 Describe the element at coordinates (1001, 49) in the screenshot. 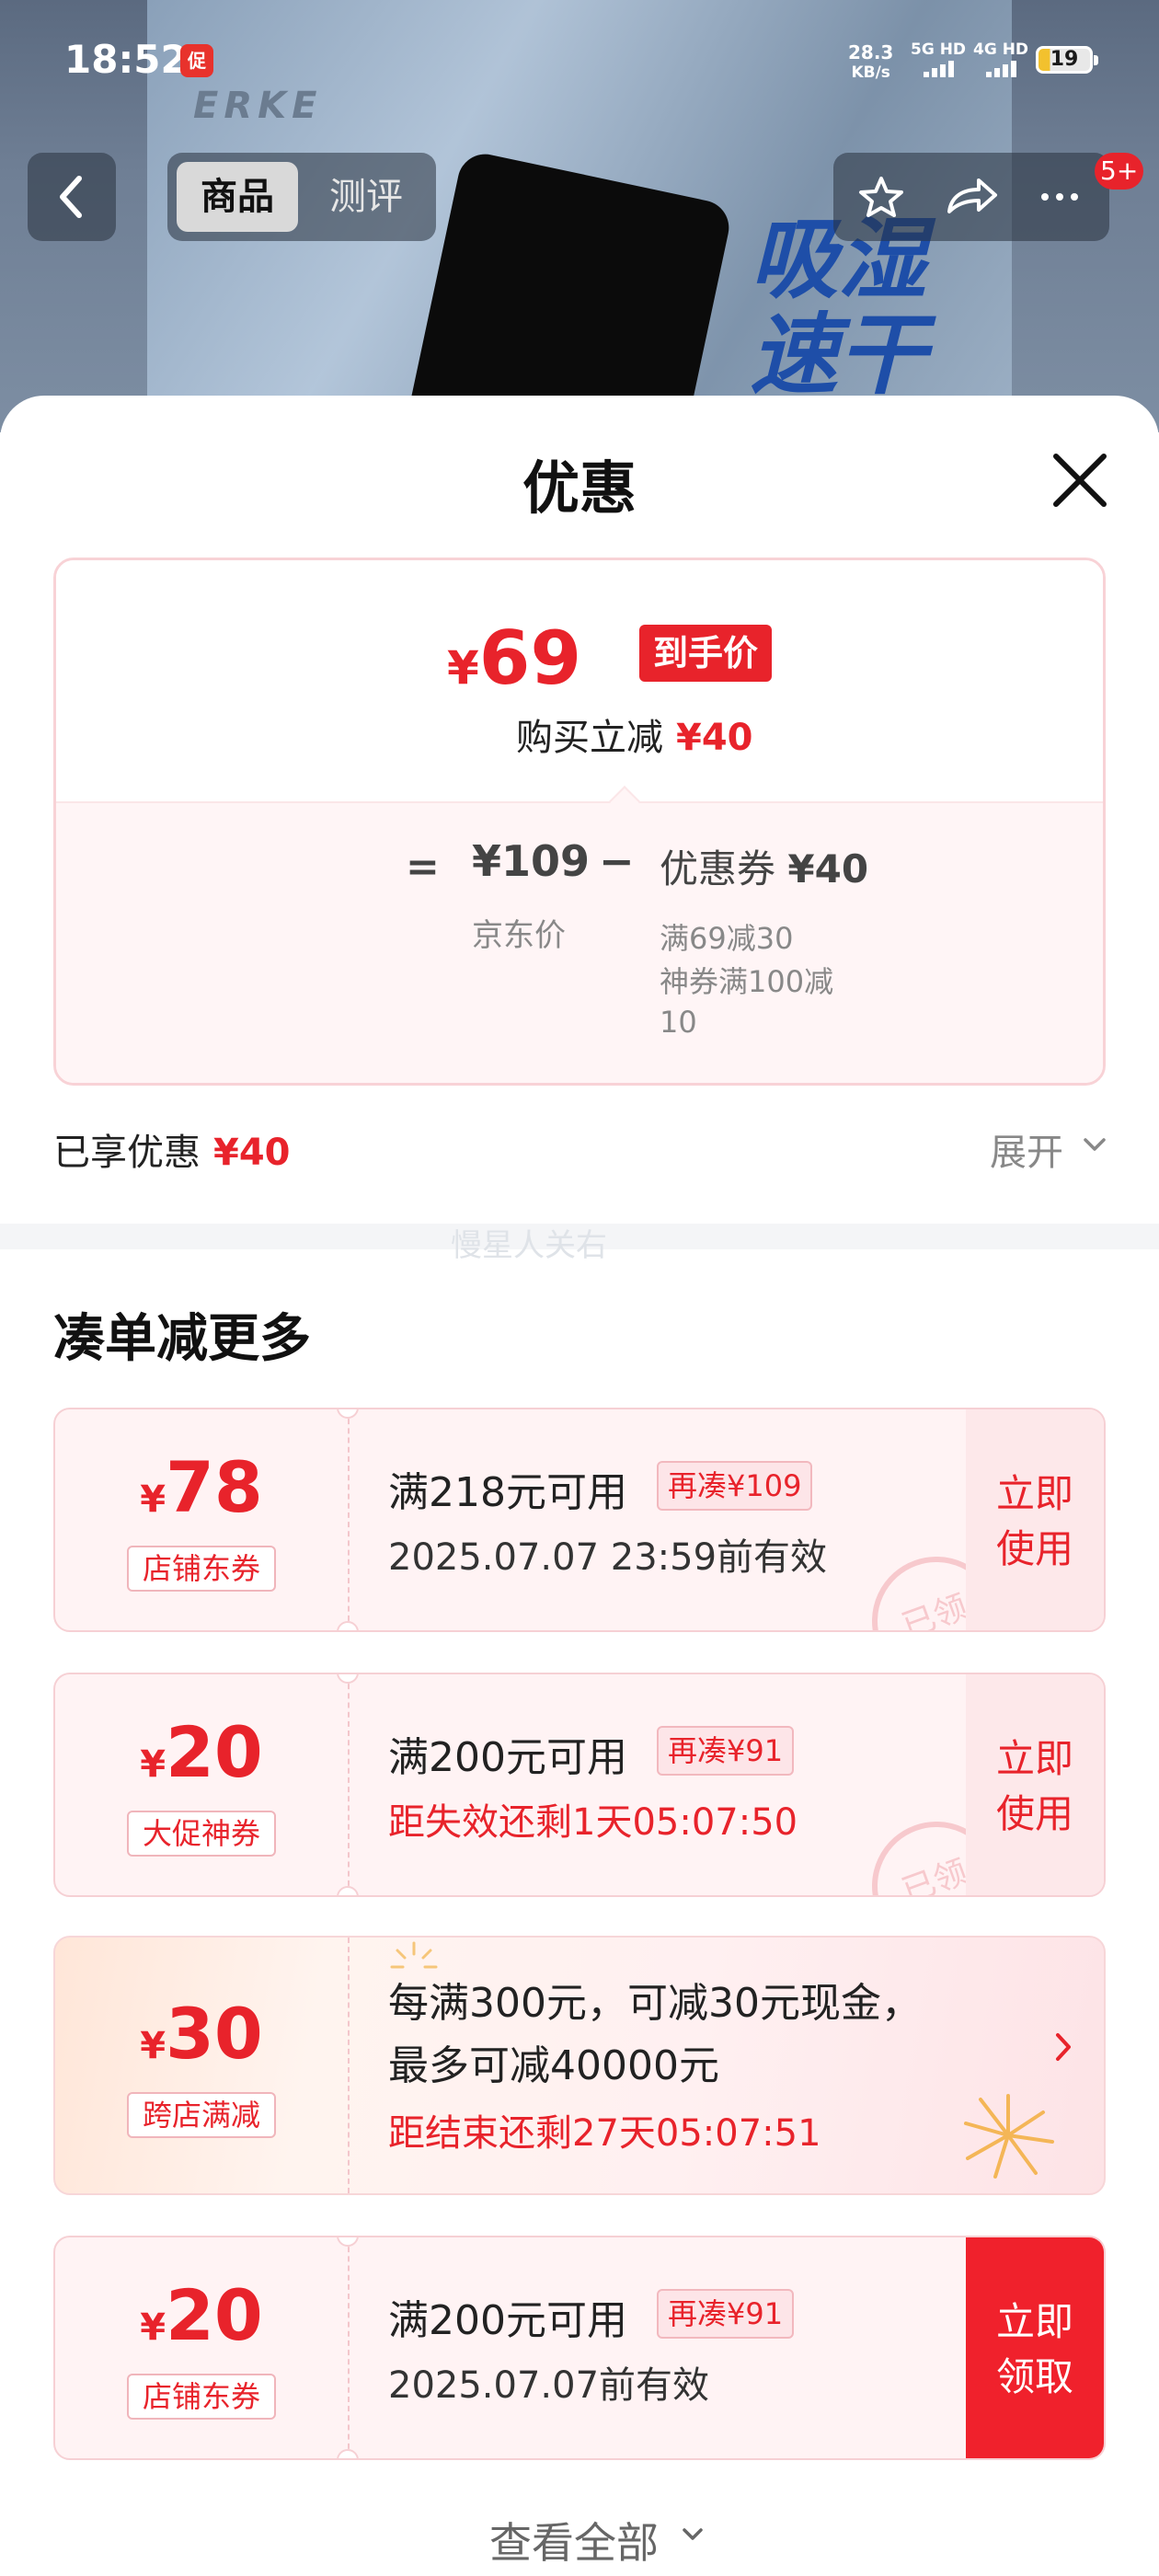

I see `signal-4g-label: 4G HD` at that location.